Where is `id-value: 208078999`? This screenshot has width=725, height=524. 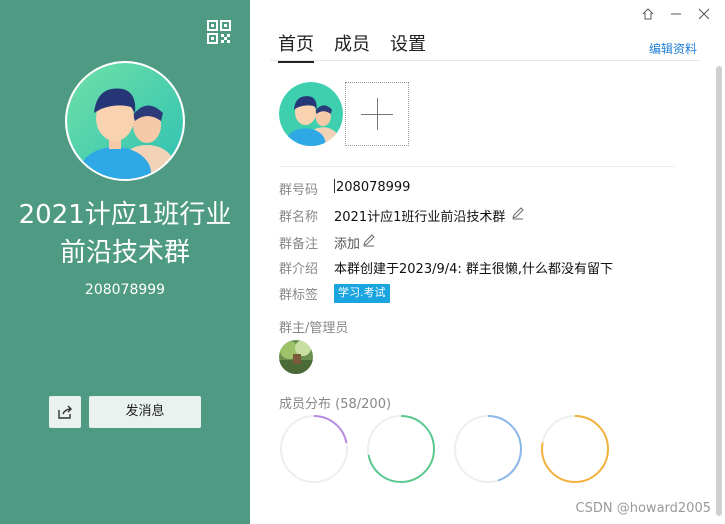
id-value: 208078999 is located at coordinates (373, 187).